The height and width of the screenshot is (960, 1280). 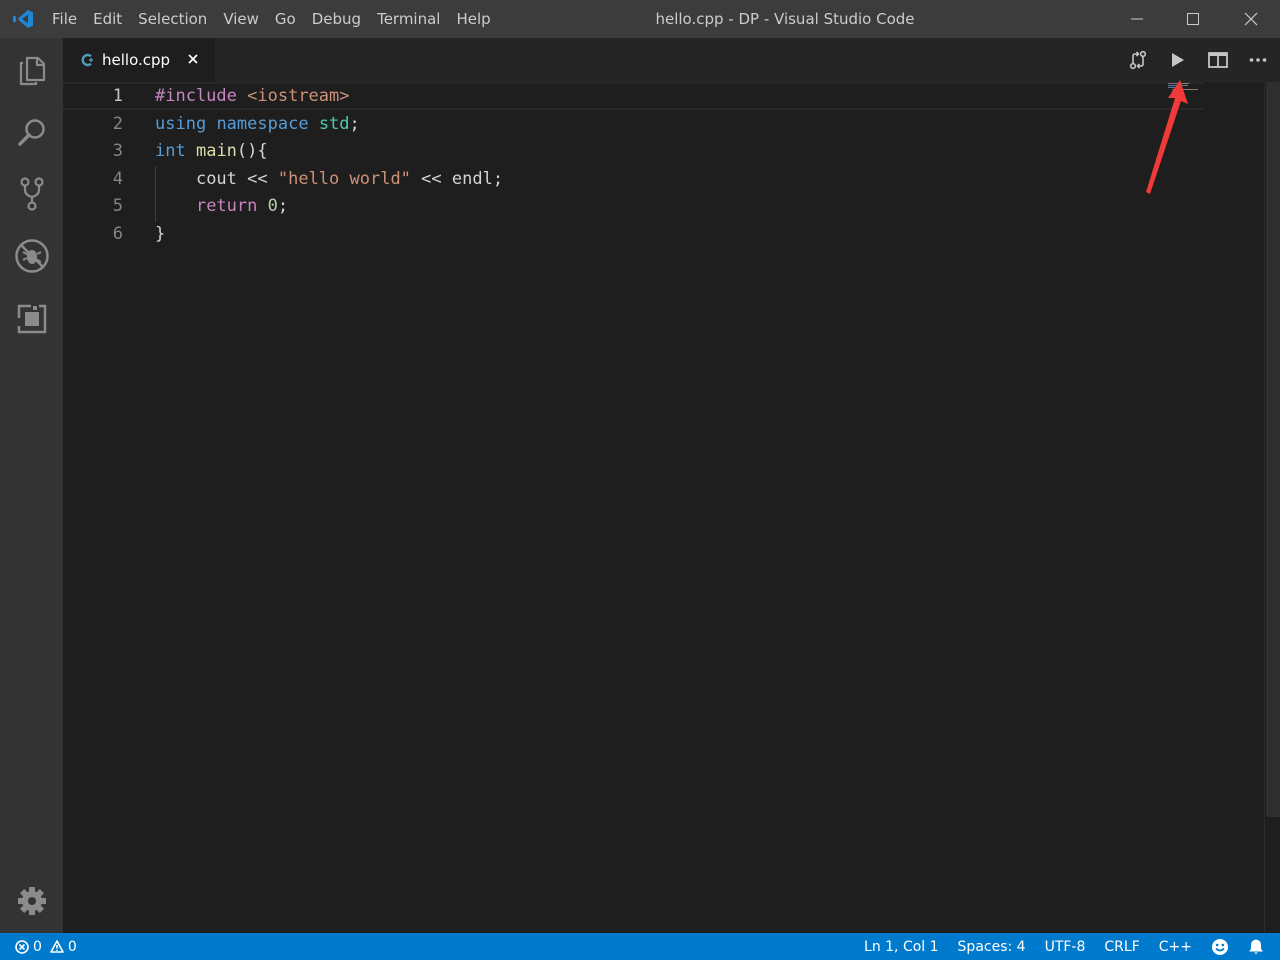 I want to click on vscode-logo-icon, so click(x=23, y=19).